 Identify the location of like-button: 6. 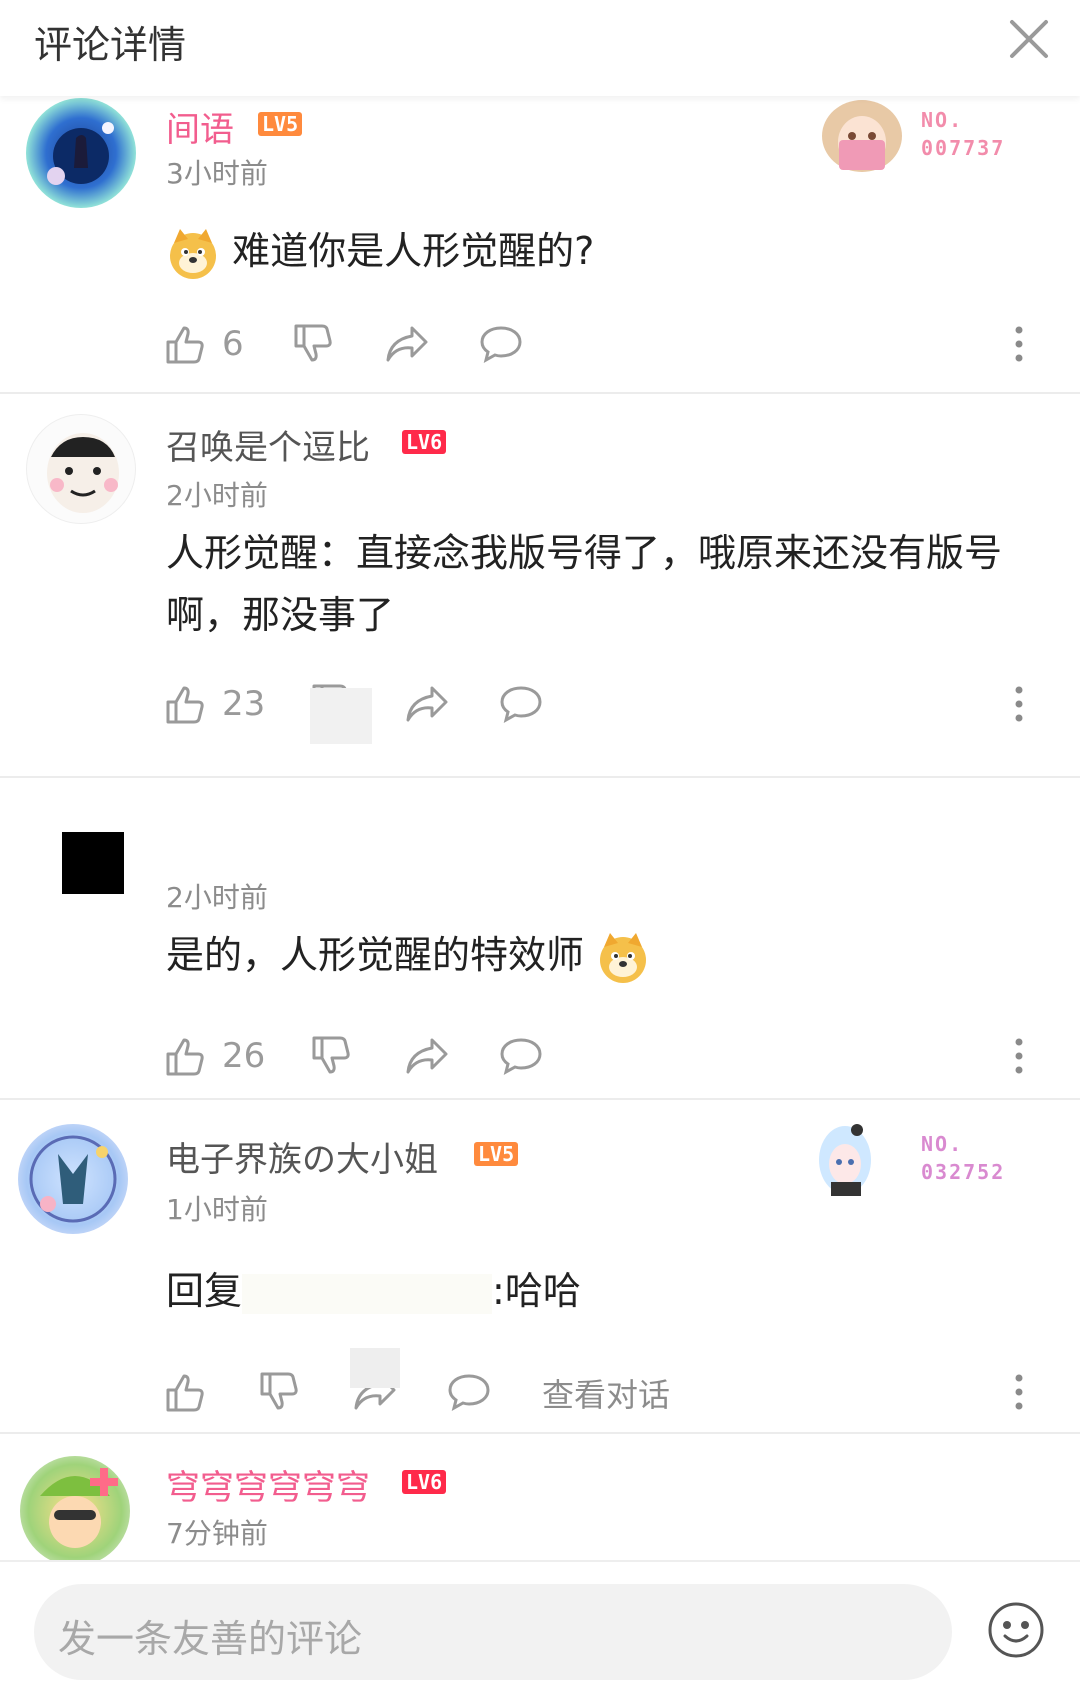
(204, 344).